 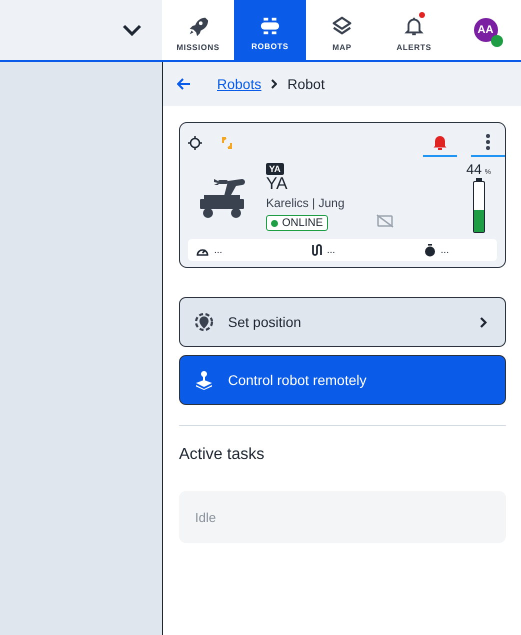 I want to click on bell-icon, so click(x=440, y=142).